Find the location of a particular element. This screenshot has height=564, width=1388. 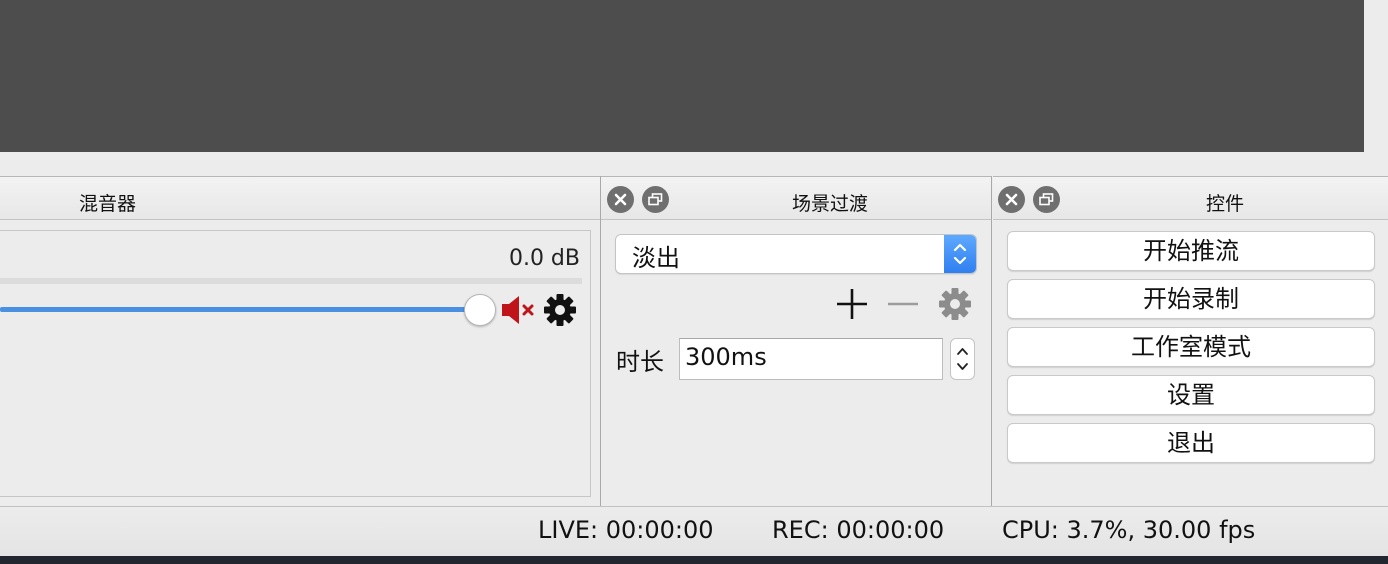

studio-mode-button: 工作室模式 is located at coordinates (1191, 347).